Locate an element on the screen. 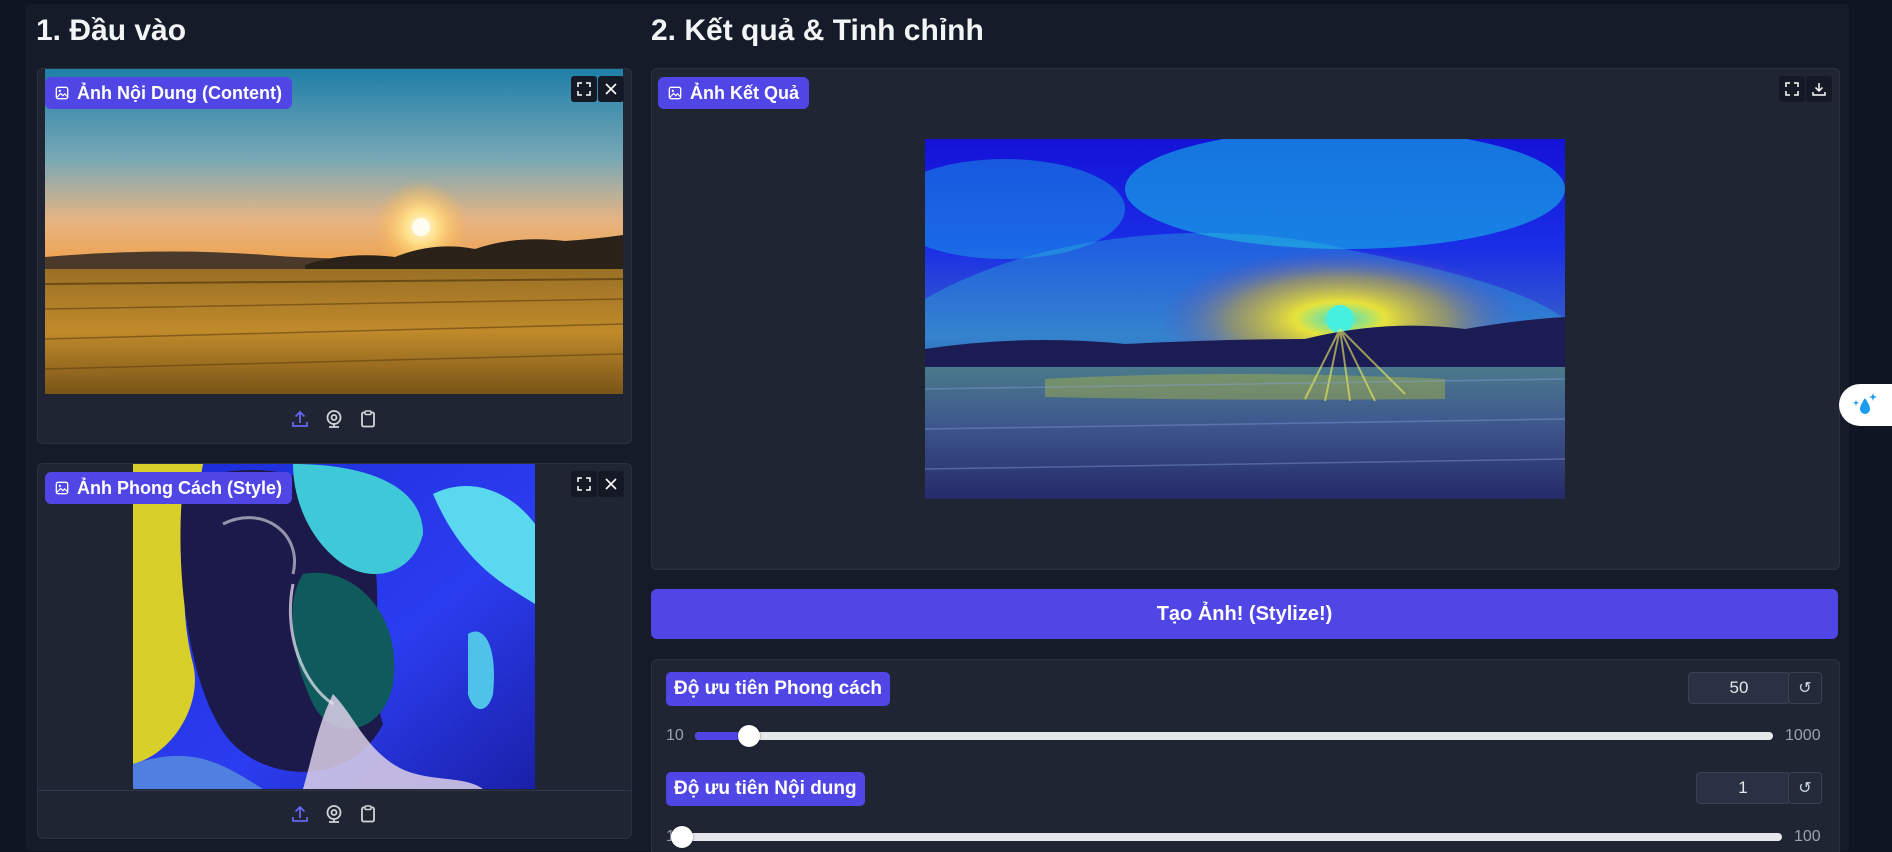 This screenshot has width=1892, height=852. style-image-label-text: Ảnh Phong Cách (Style) is located at coordinates (180, 487).